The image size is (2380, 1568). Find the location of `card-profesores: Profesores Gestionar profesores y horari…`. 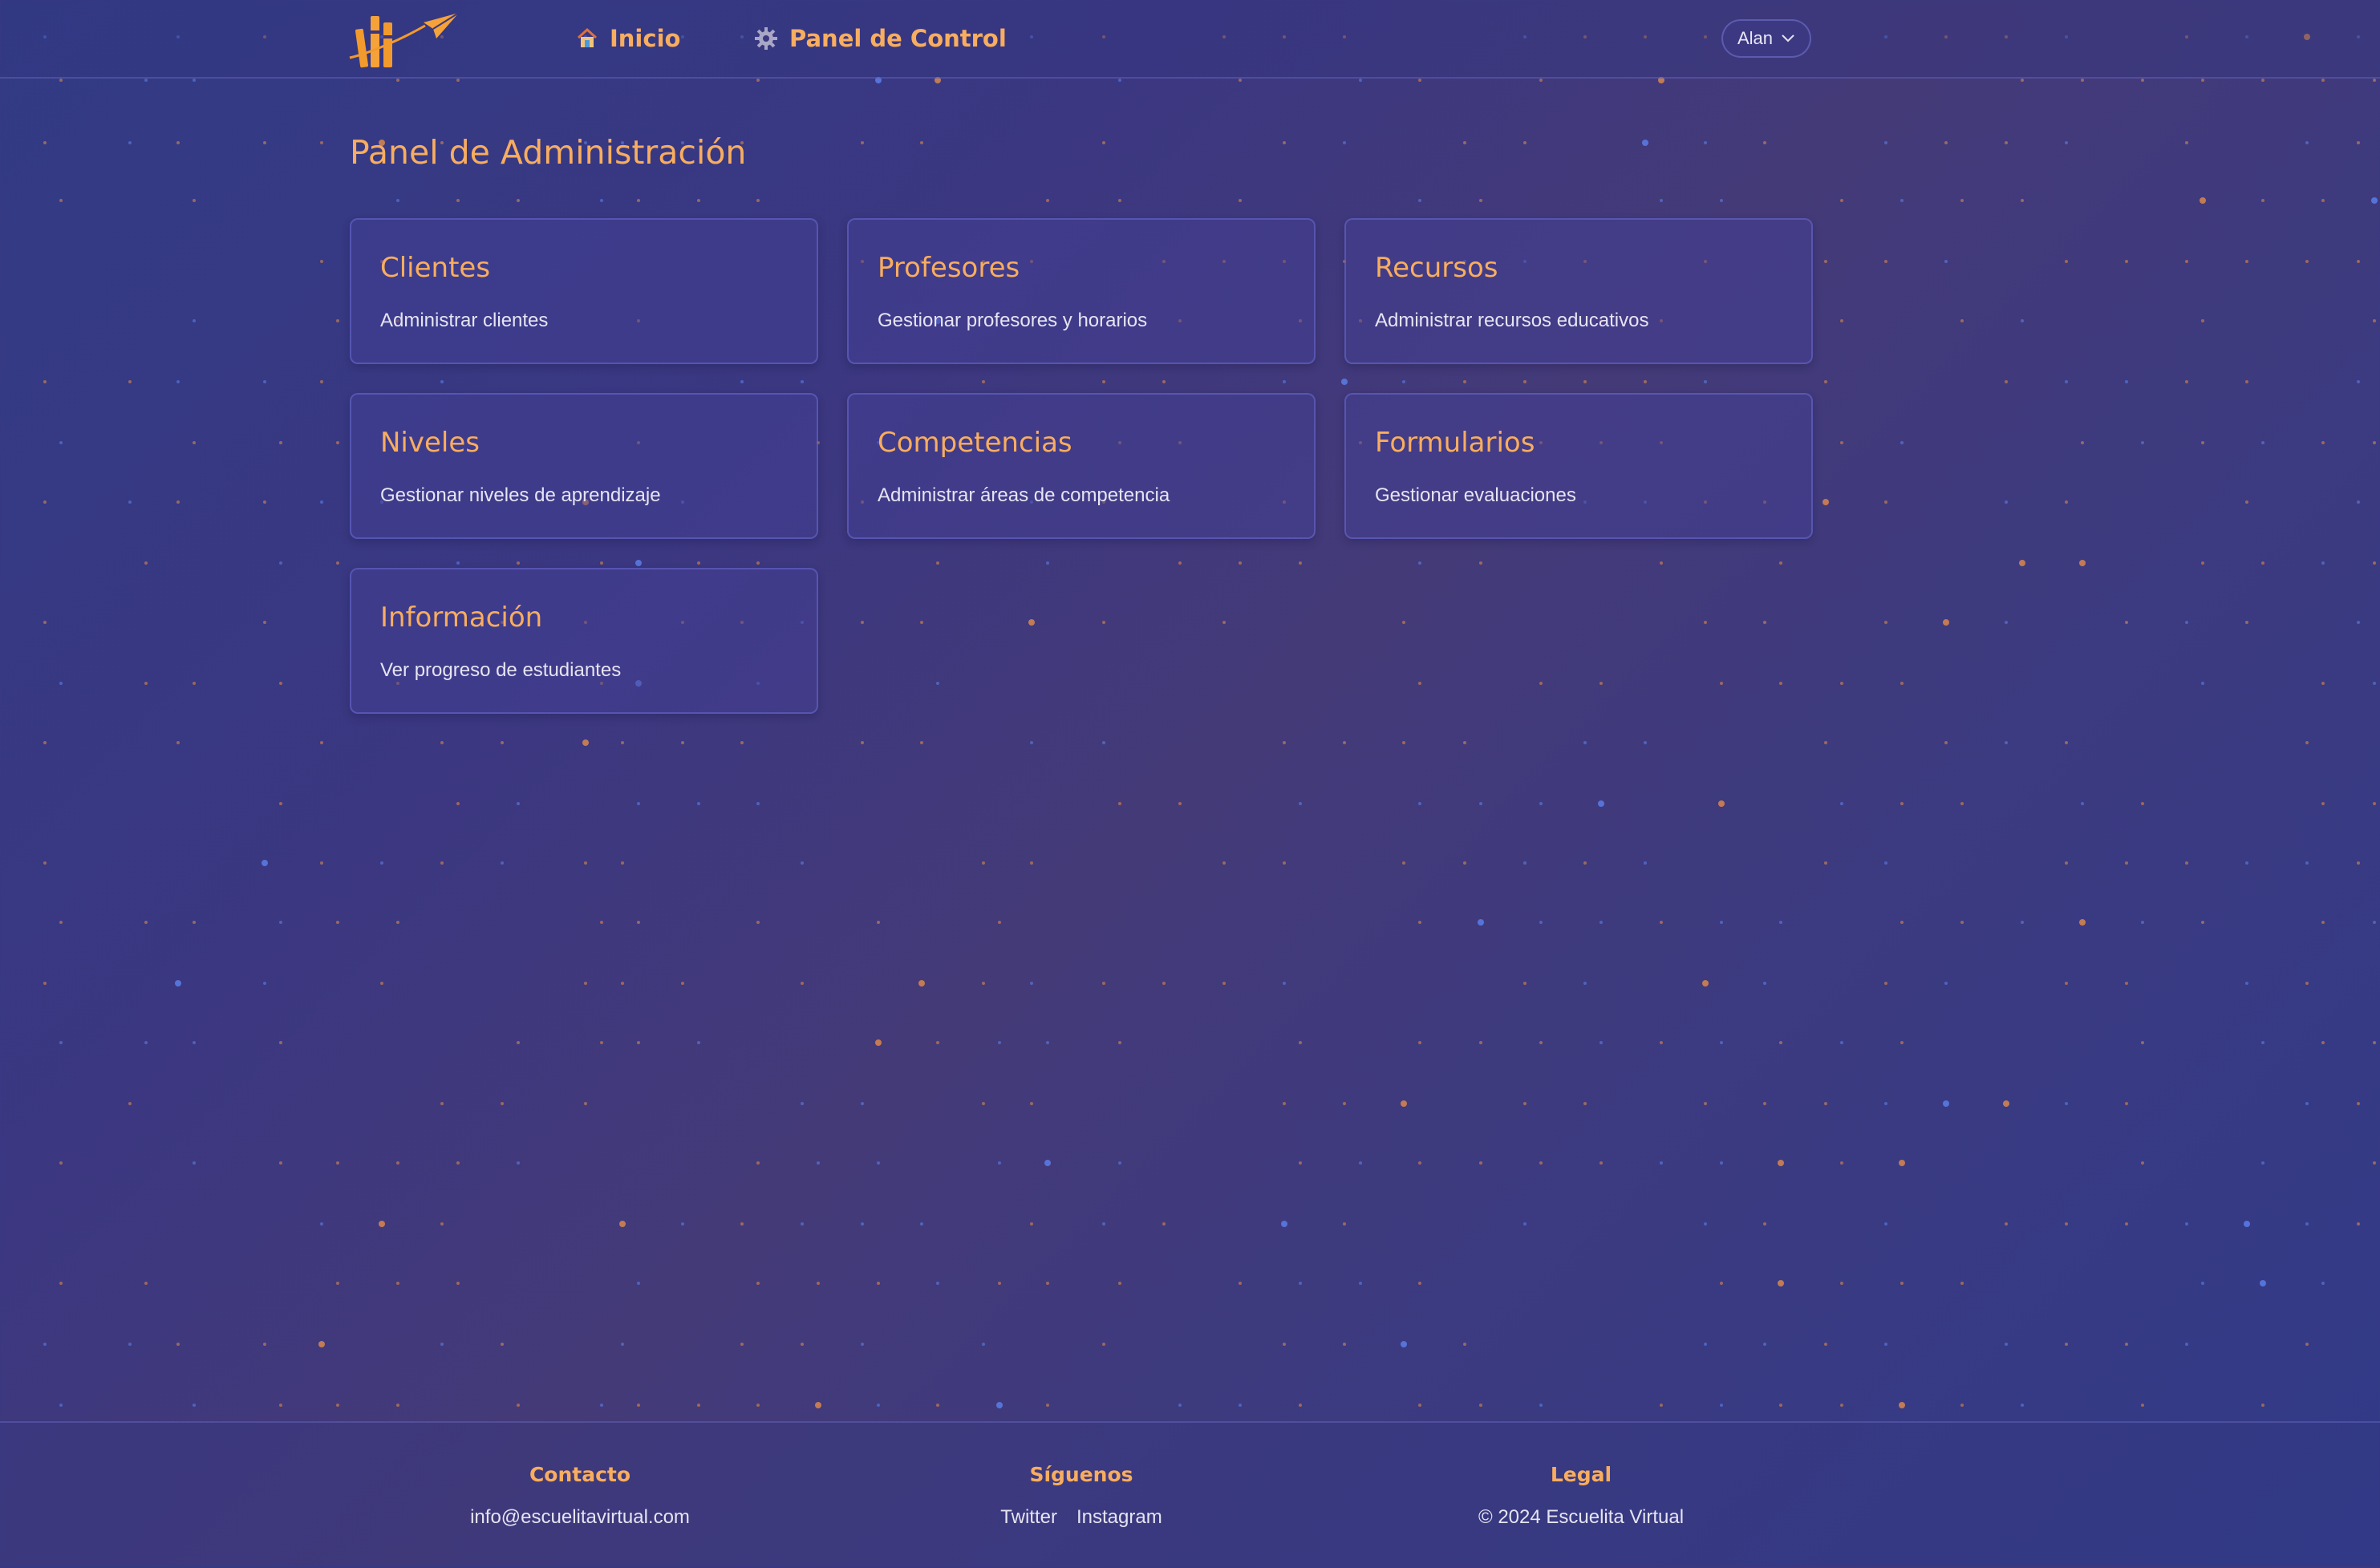

card-profesores: Profesores Gestionar profesores y horari… is located at coordinates (1082, 291).